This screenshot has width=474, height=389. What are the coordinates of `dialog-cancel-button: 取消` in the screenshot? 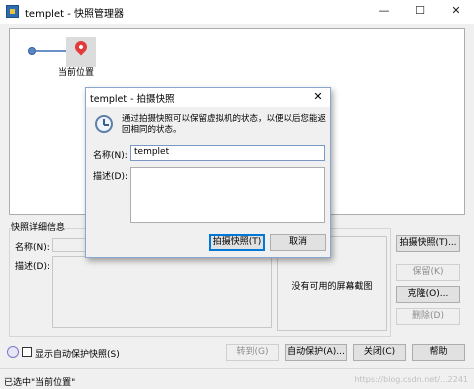 It's located at (298, 242).